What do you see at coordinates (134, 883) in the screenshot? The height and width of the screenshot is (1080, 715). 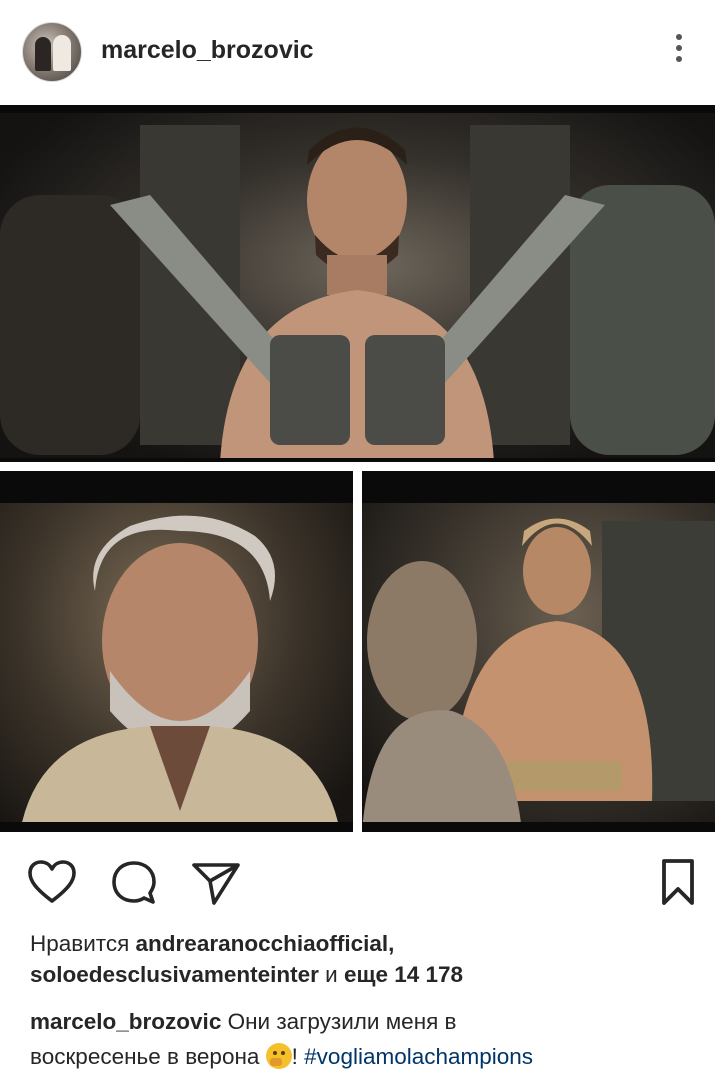 I see `comment-icon` at bounding box center [134, 883].